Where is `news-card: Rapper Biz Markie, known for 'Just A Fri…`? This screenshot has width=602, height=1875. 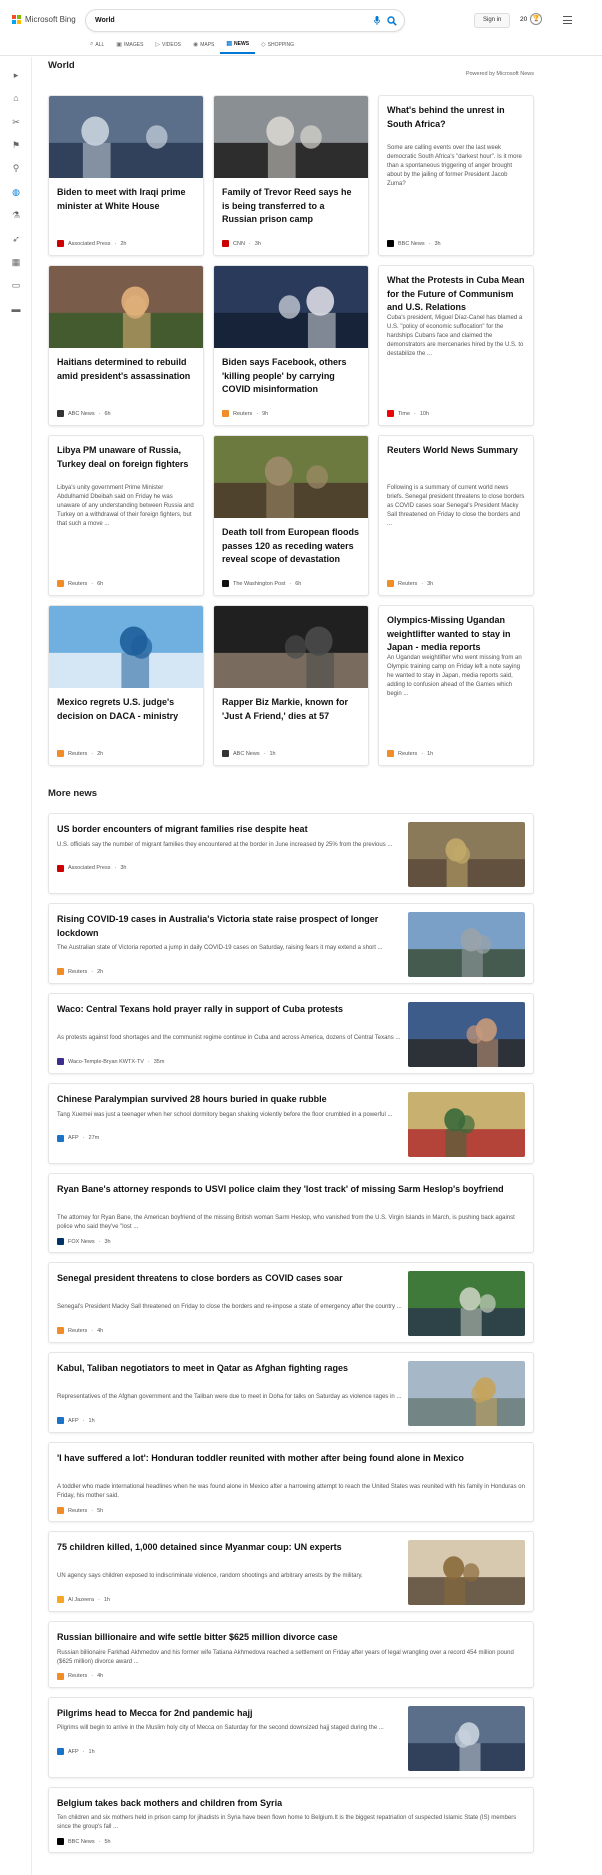
news-card: Rapper Biz Markie, known for 'Just A Fri… is located at coordinates (291, 685).